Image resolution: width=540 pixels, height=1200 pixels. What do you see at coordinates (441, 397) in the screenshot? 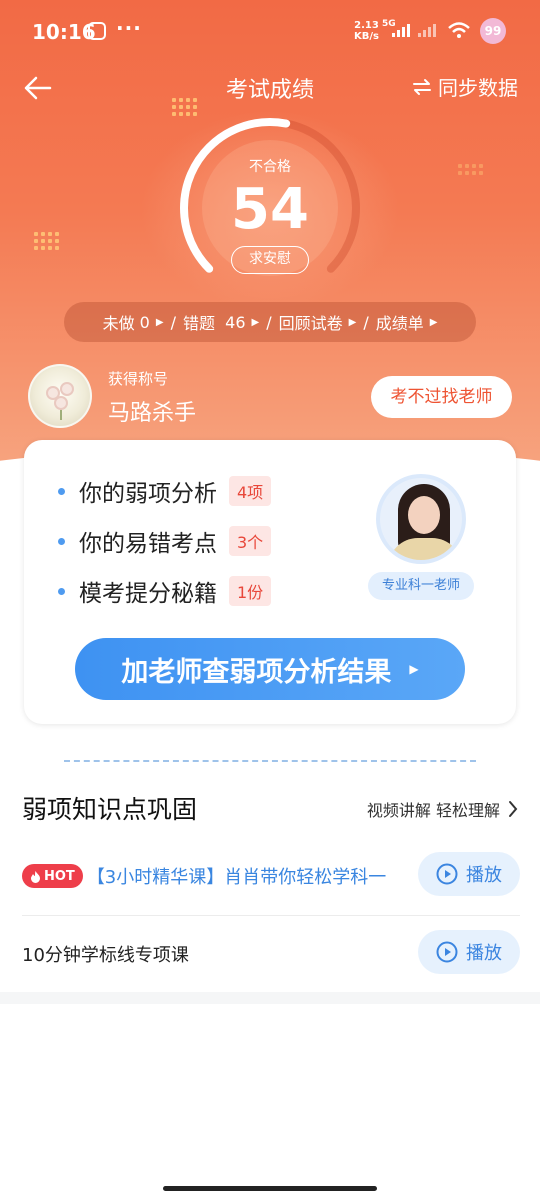
I see `find-teacher-button: 考不过找老师` at bounding box center [441, 397].